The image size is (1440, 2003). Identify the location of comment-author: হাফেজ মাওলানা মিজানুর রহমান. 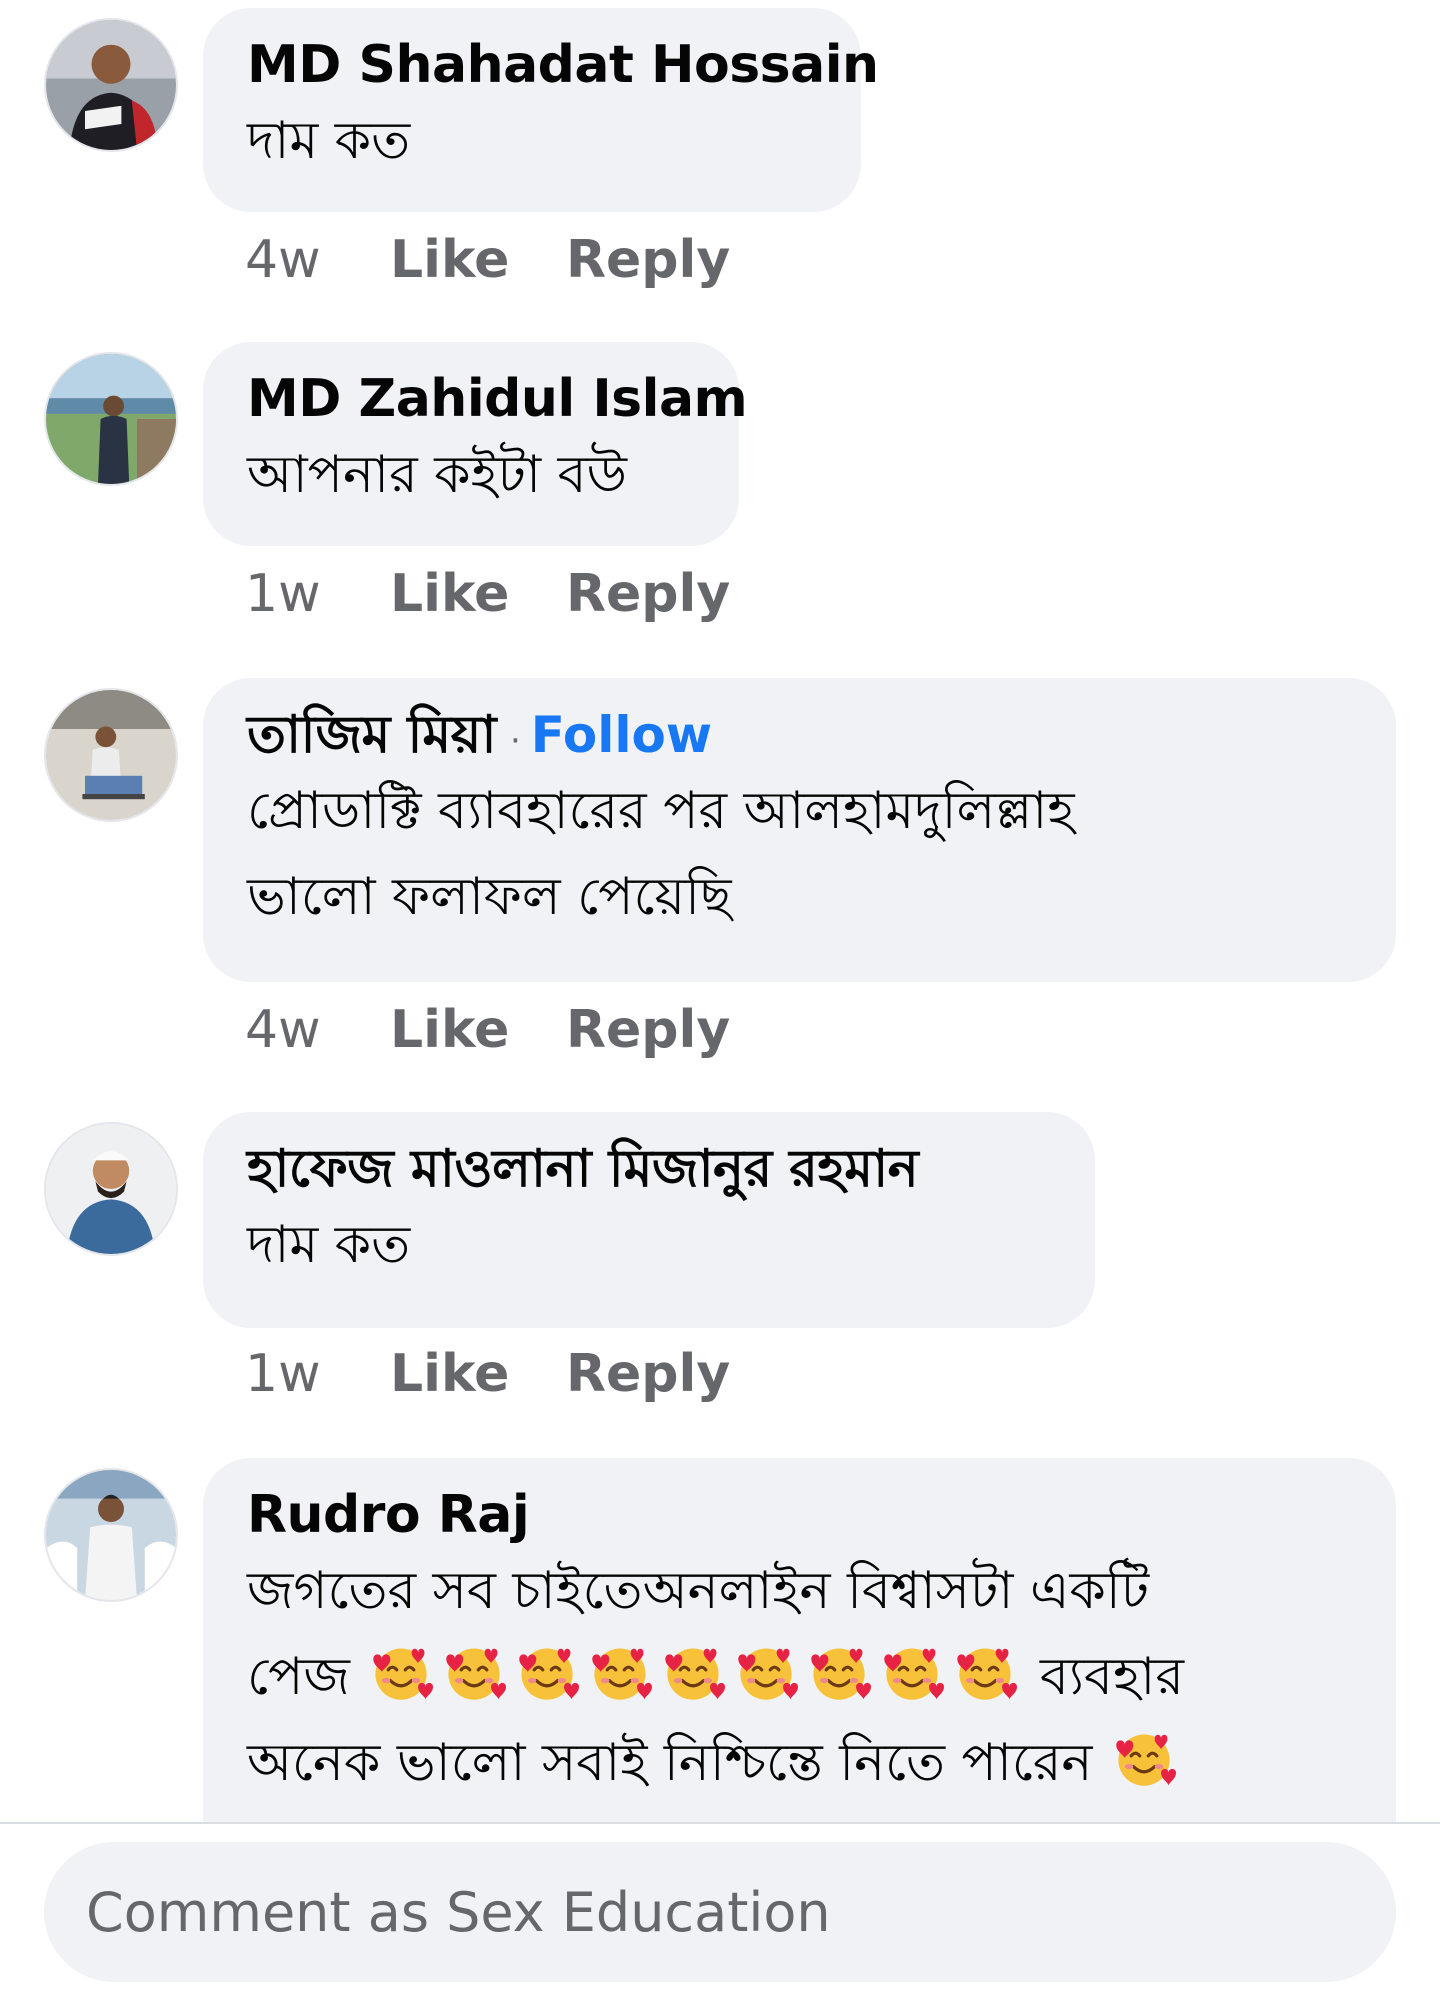
(583, 1169).